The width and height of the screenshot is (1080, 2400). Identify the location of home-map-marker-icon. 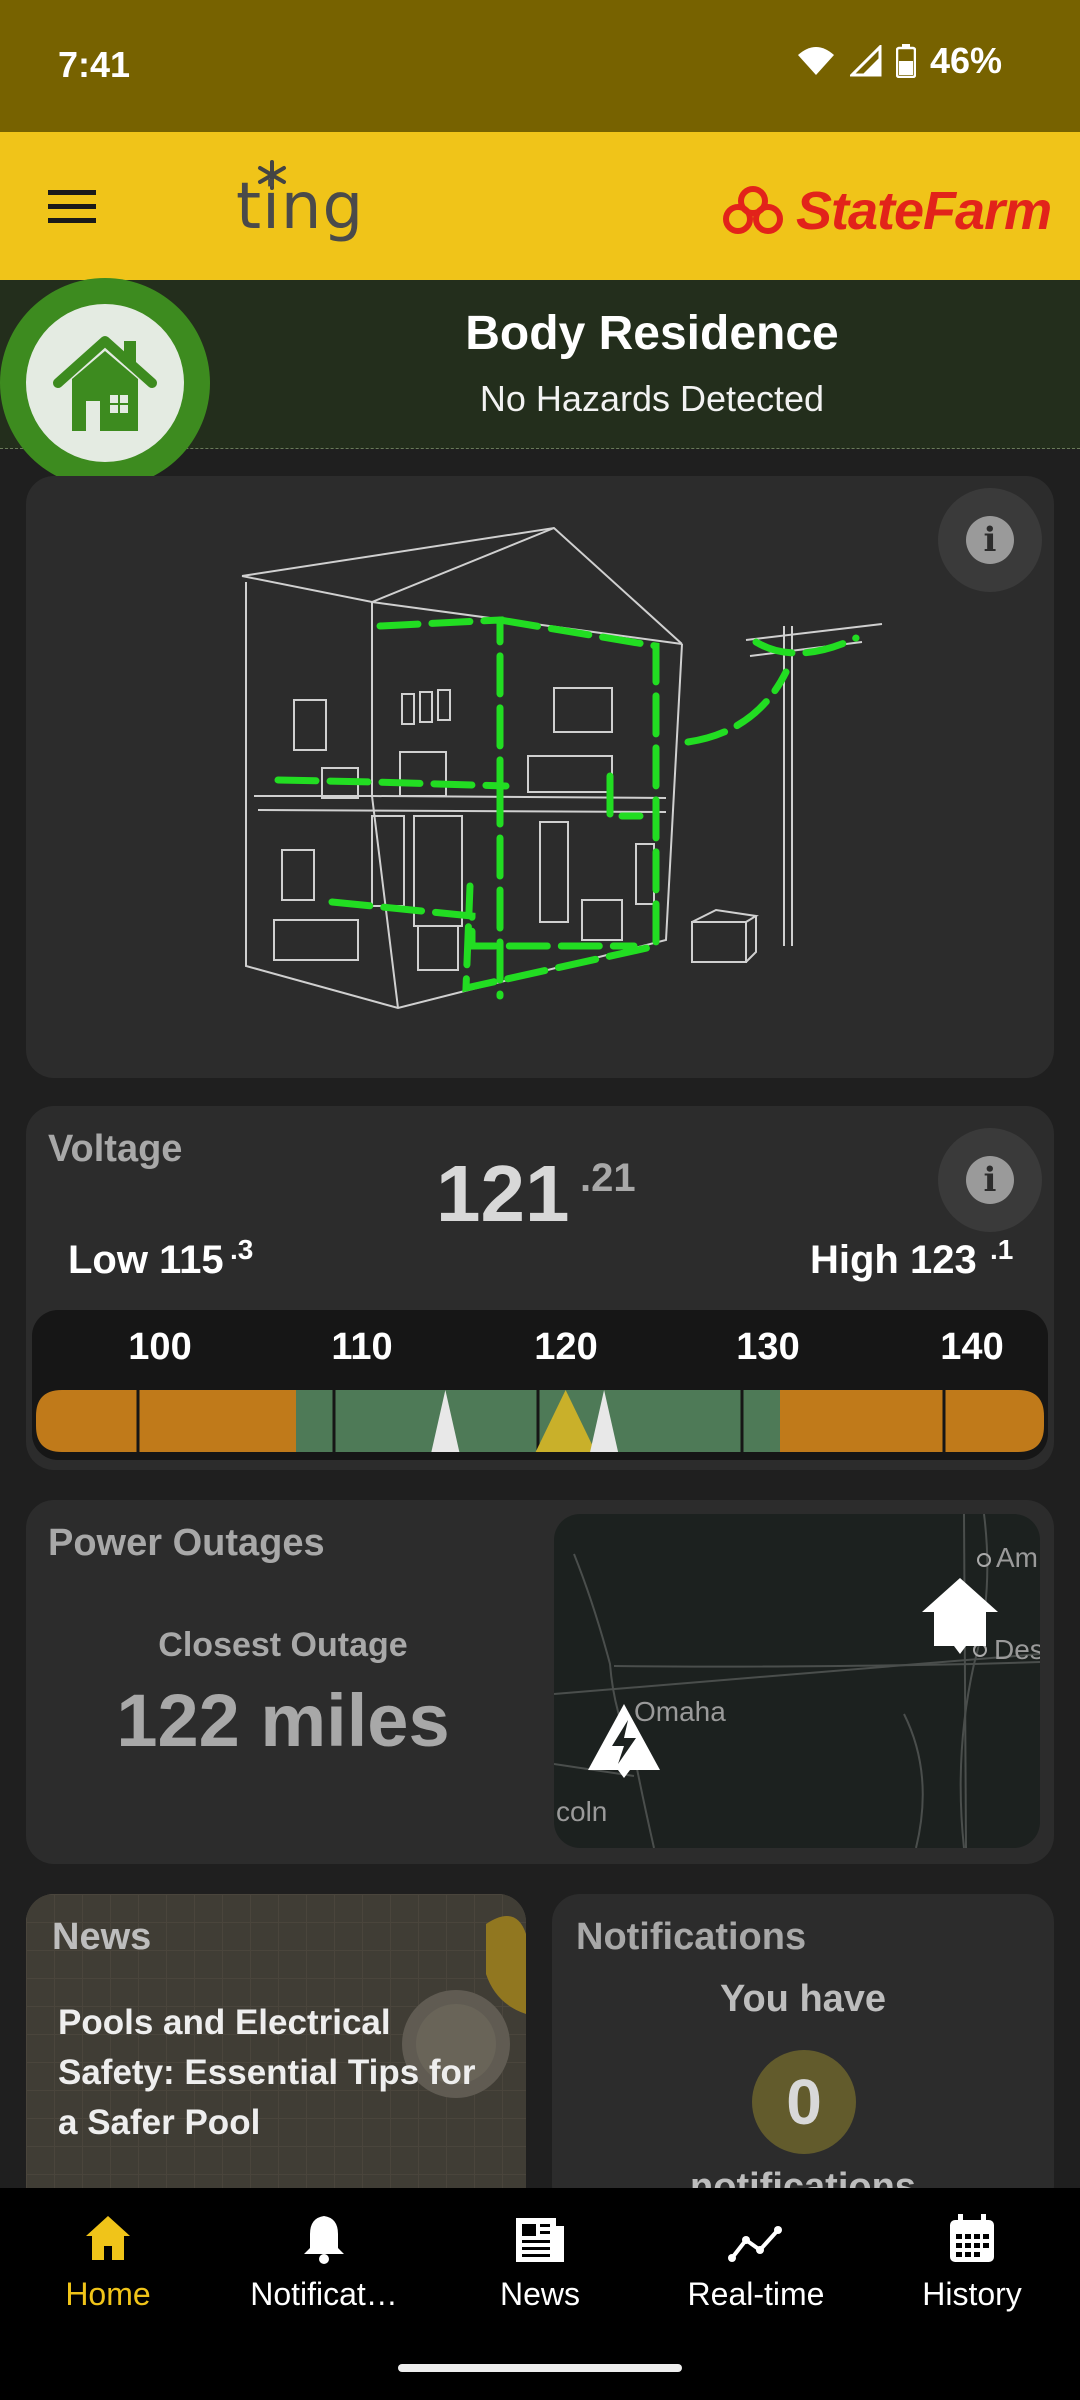
(960, 1616).